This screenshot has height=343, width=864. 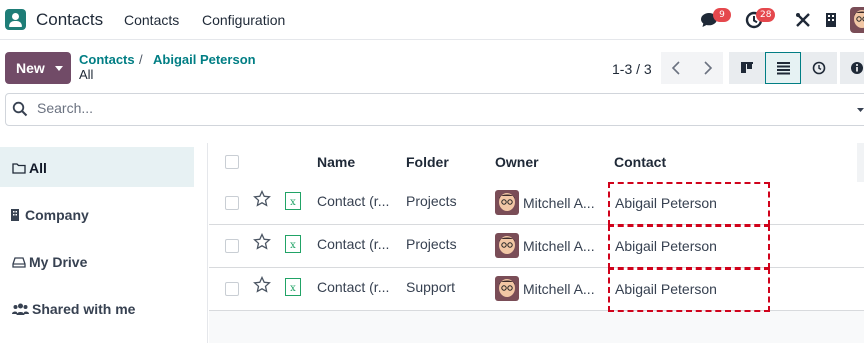 I want to click on folder-sidebar: All Company My Drive Shared with me, so click(x=104, y=243).